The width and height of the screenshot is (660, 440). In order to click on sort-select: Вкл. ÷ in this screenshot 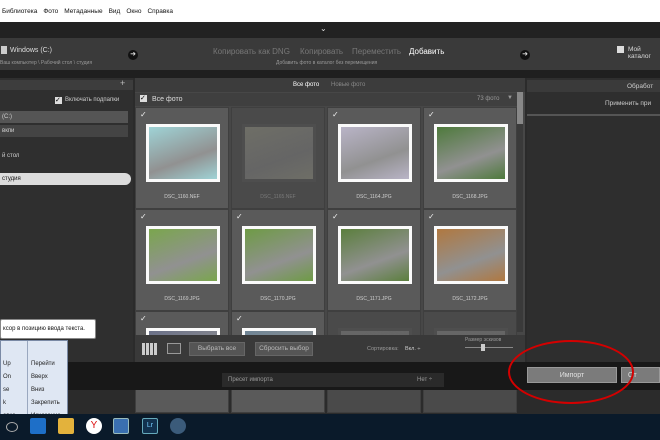, I will do `click(412, 349)`.